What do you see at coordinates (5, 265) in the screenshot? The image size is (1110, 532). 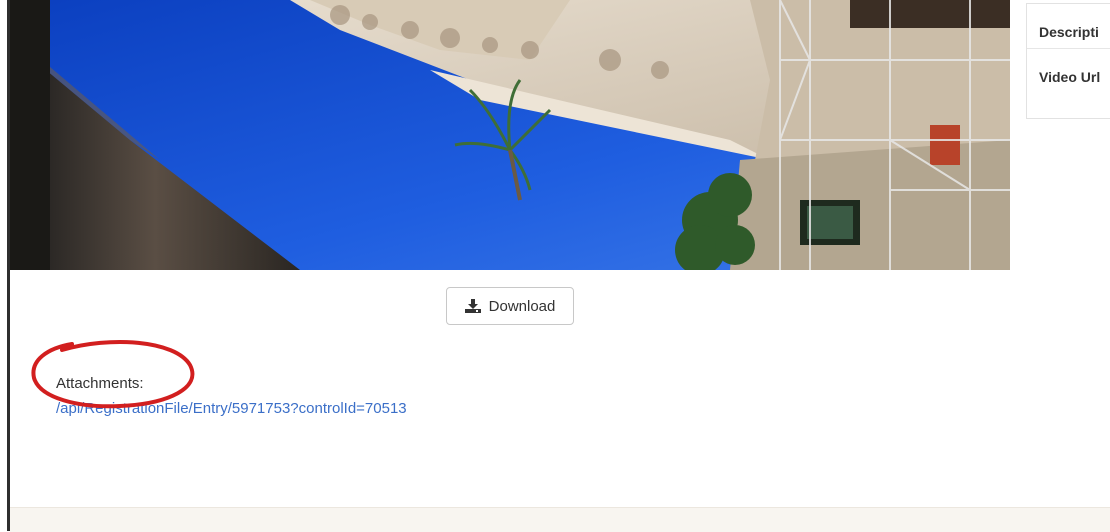 I see `left-border` at bounding box center [5, 265].